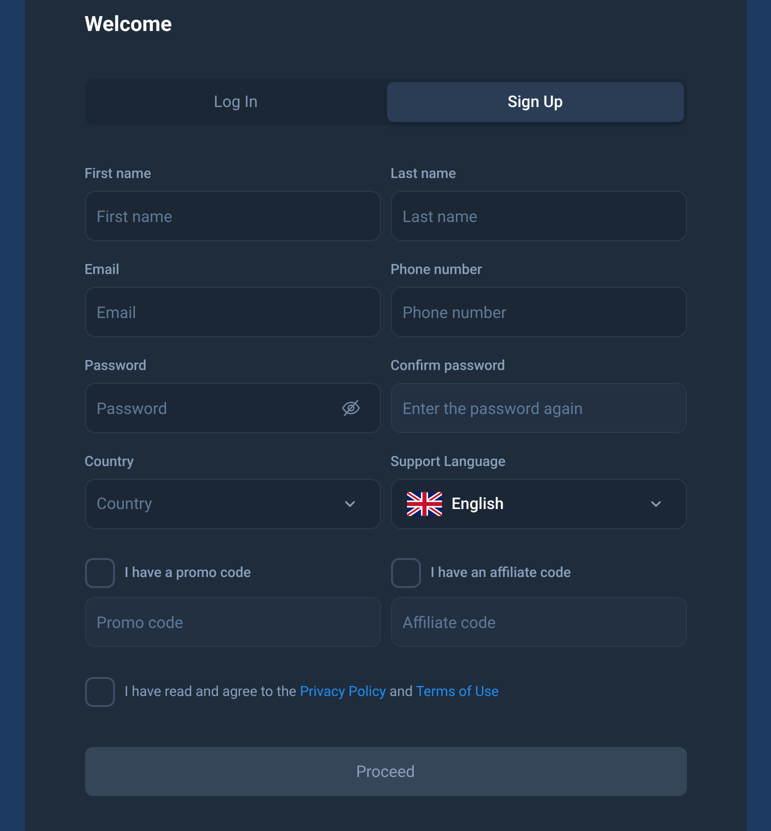 Image resolution: width=771 pixels, height=831 pixels. I want to click on checkbox, so click(99, 692).